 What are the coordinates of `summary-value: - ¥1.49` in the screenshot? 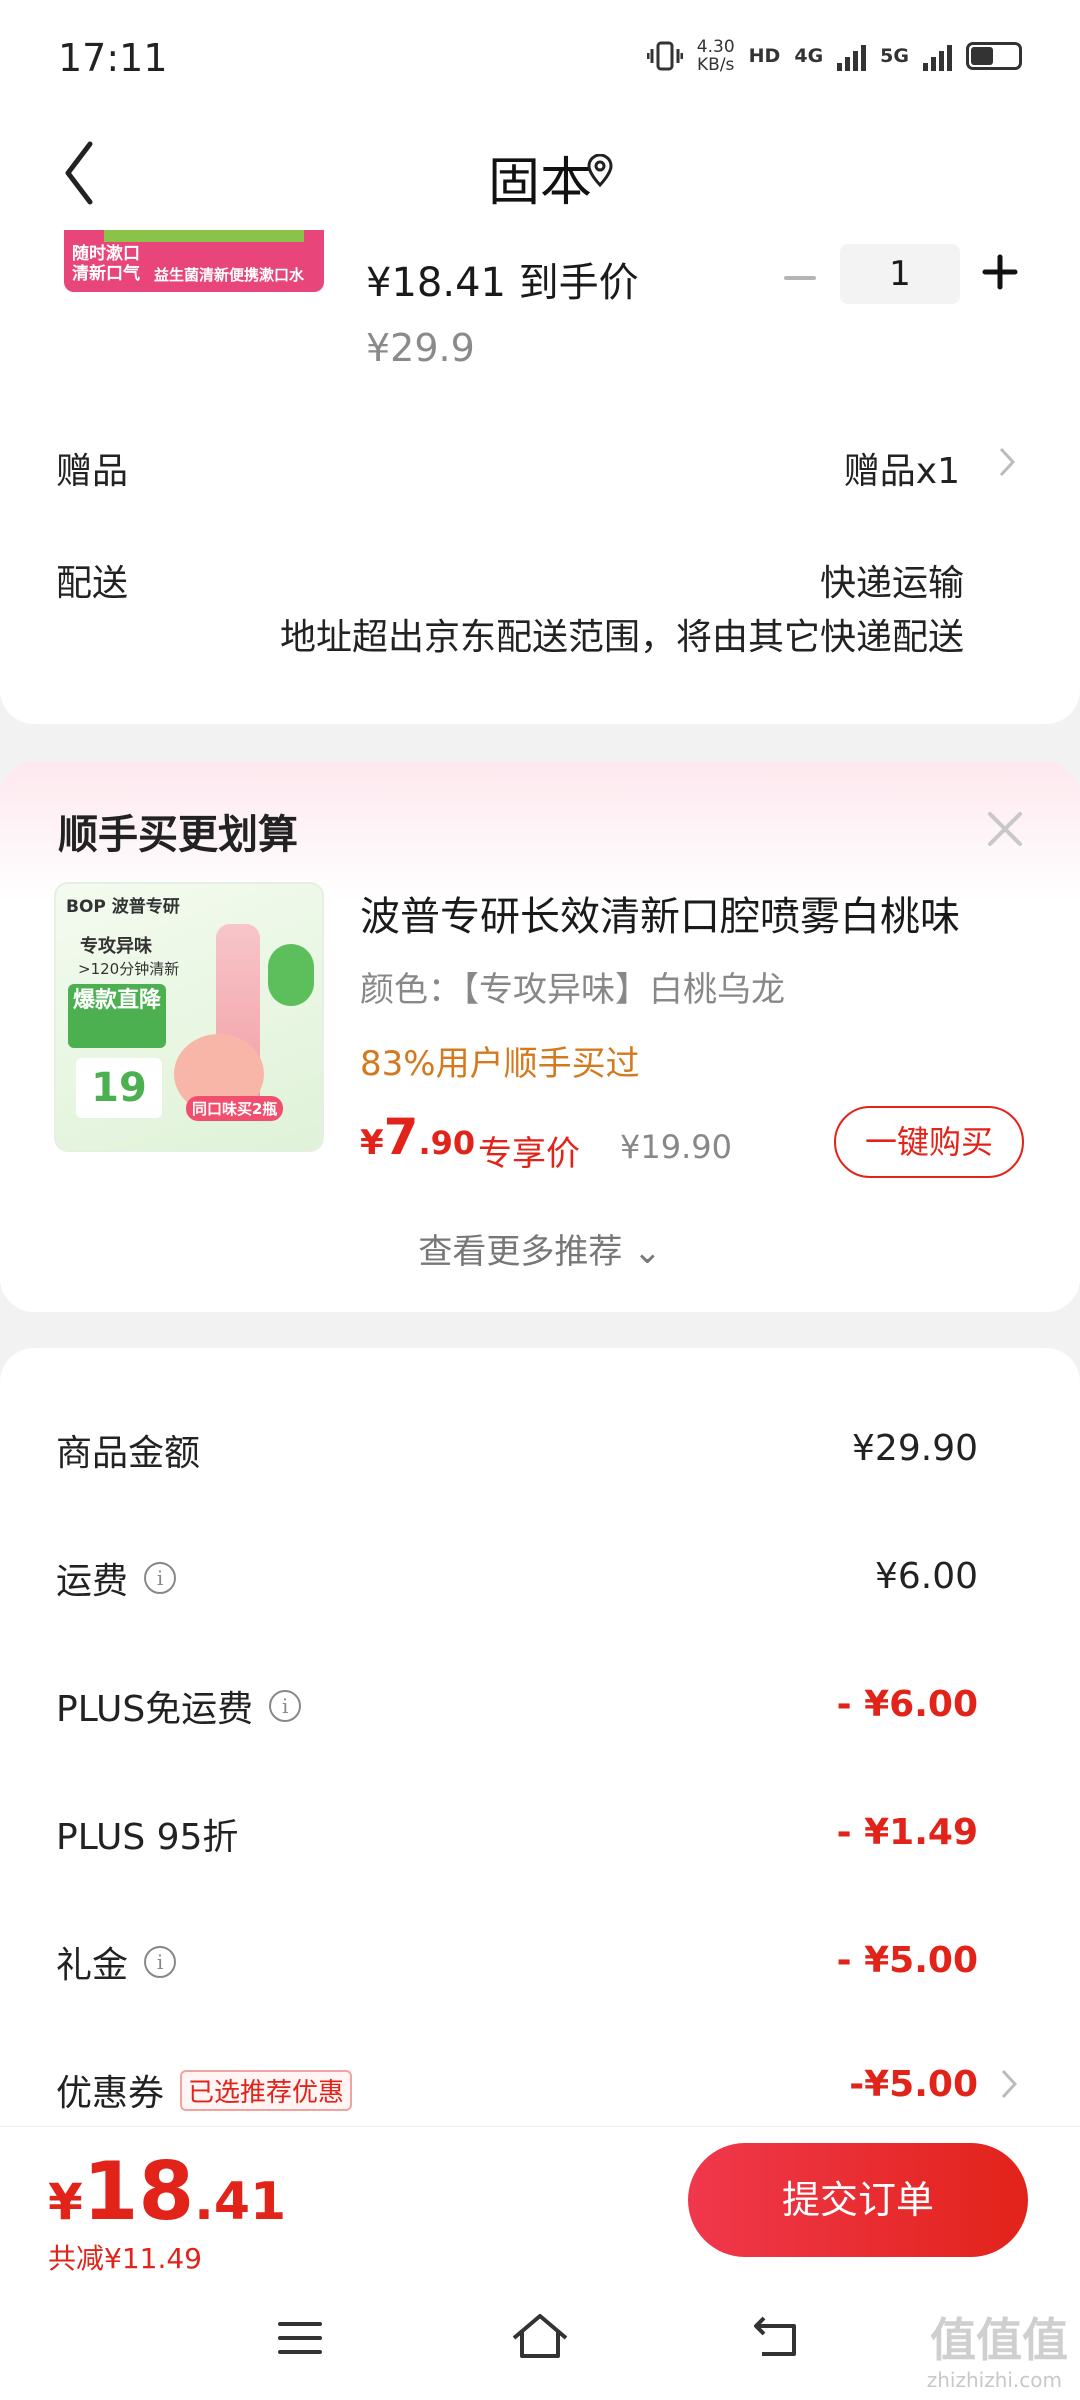 It's located at (907, 1832).